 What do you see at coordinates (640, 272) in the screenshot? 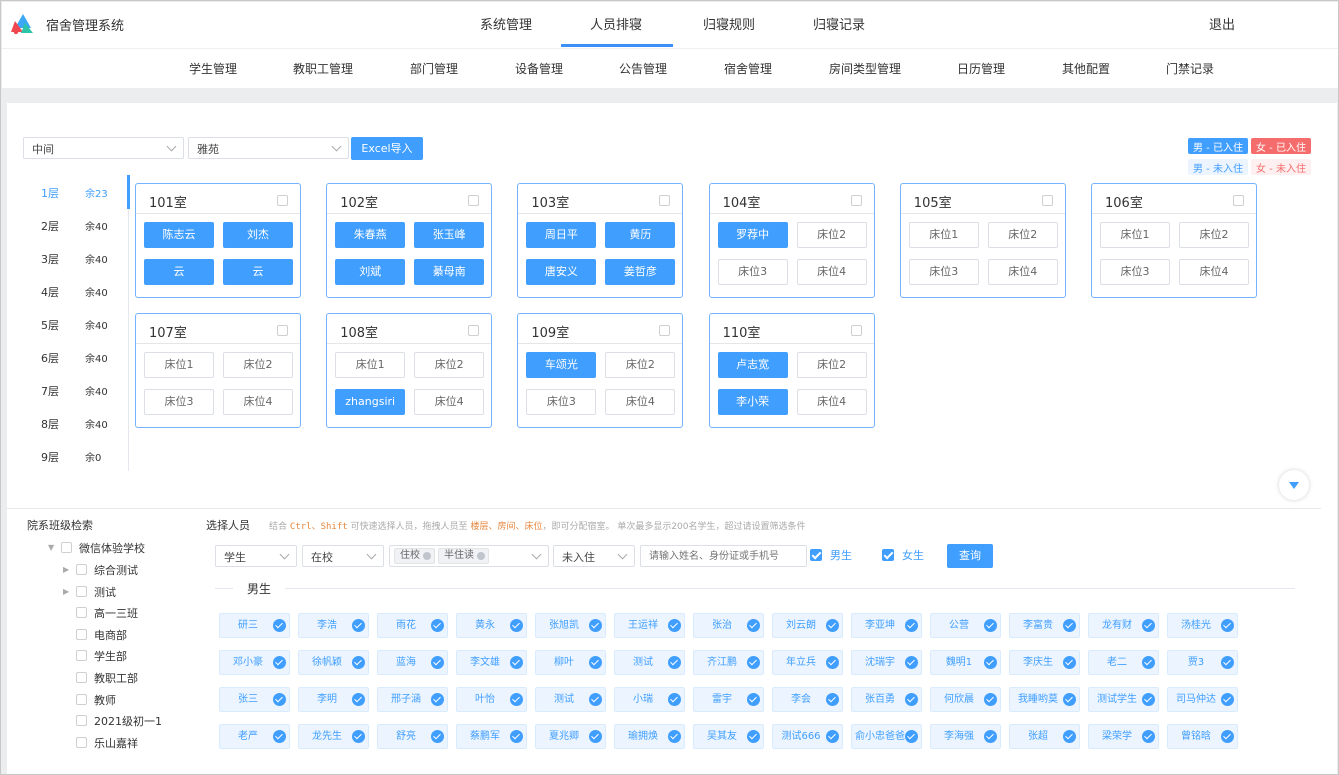
I see `bed-slot: 姜哲彦` at bounding box center [640, 272].